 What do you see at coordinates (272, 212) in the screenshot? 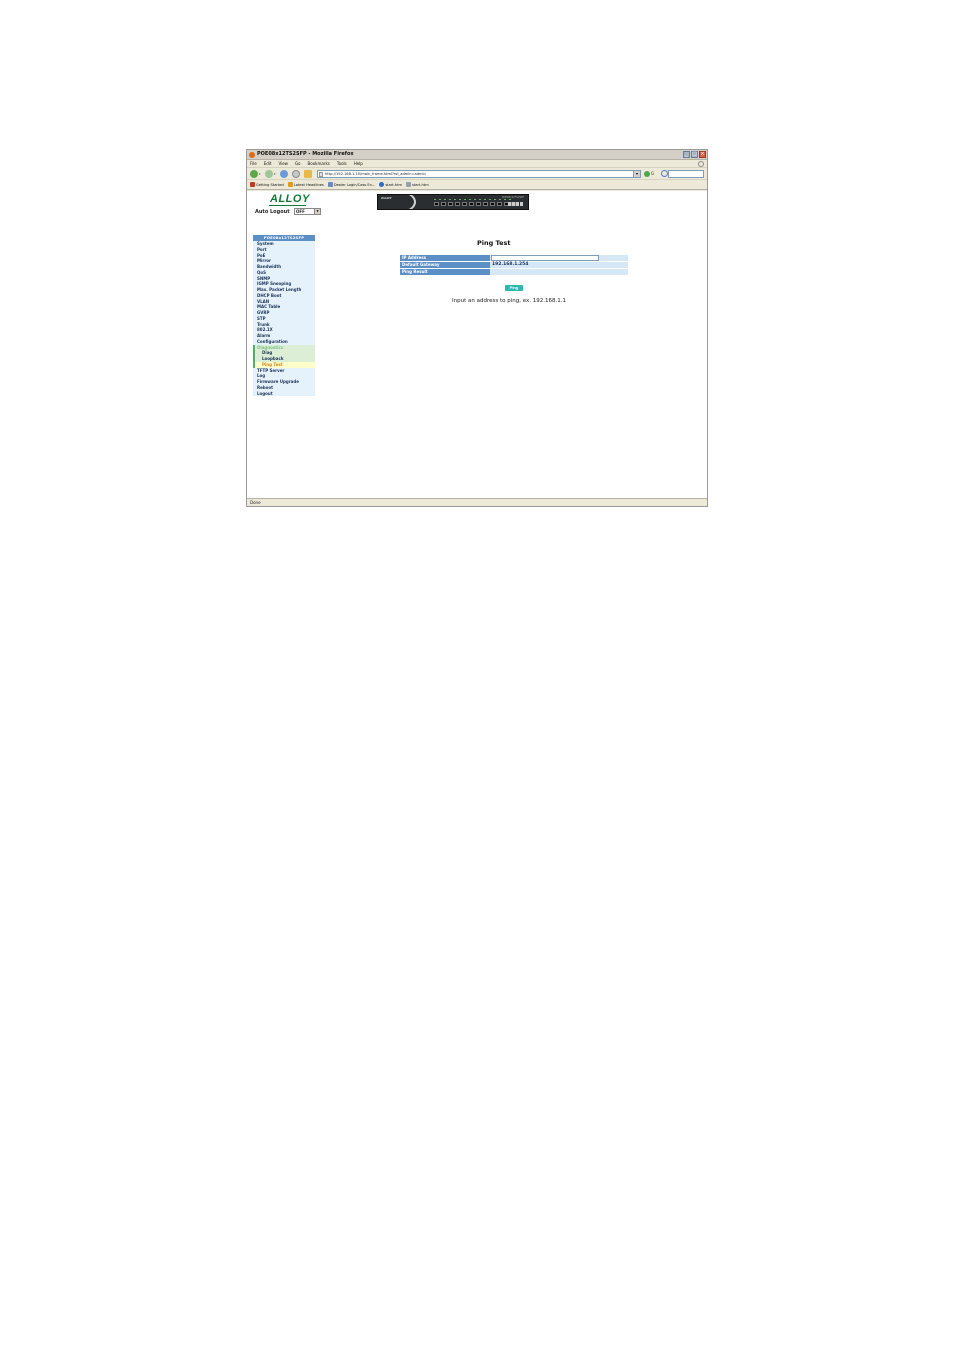
I see `auto-logout-label: Auto Logout` at bounding box center [272, 212].